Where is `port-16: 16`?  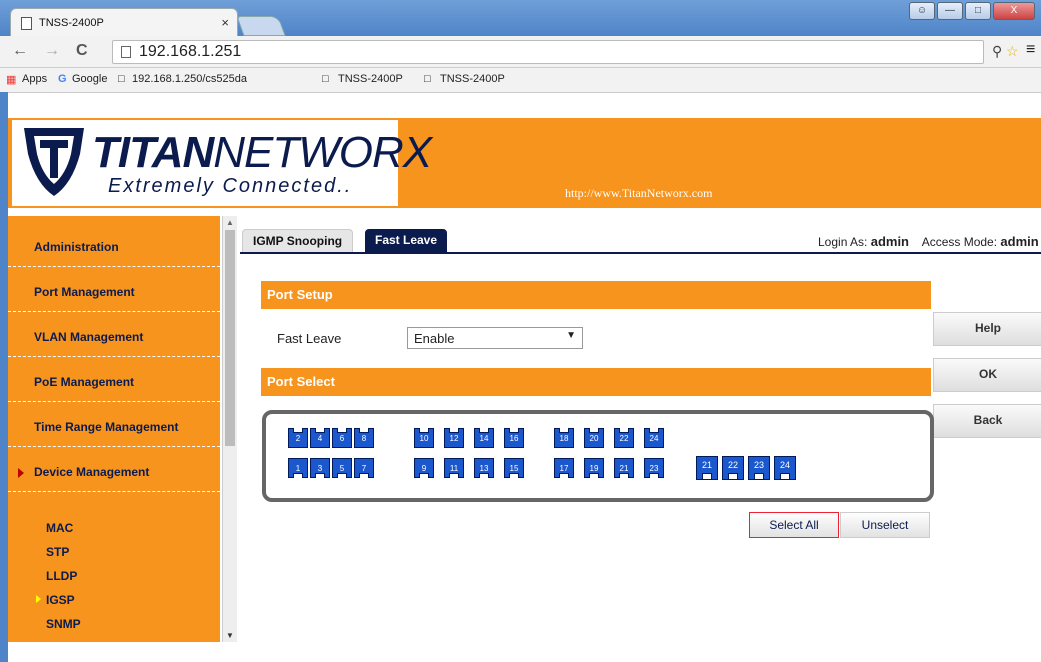 port-16: 16 is located at coordinates (514, 438).